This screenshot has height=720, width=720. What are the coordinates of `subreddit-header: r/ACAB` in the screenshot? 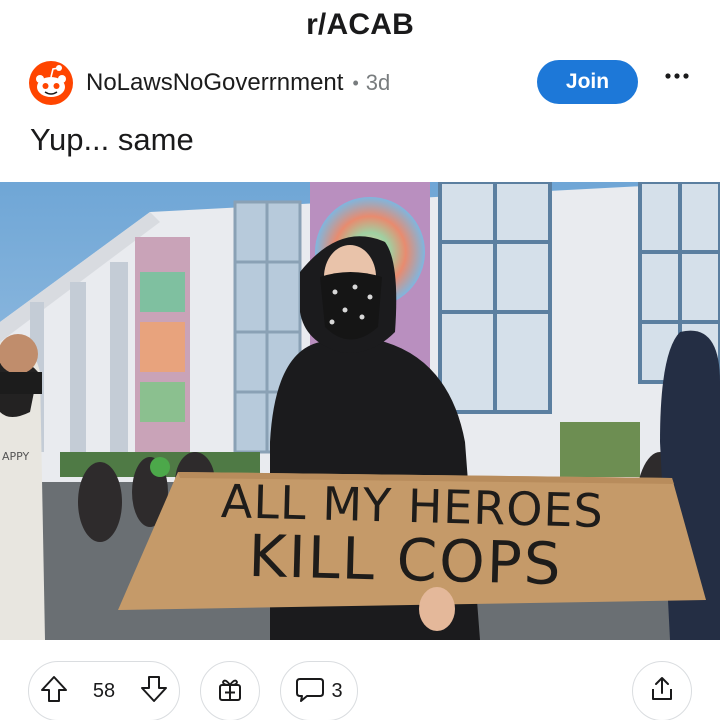 It's located at (360, 25).